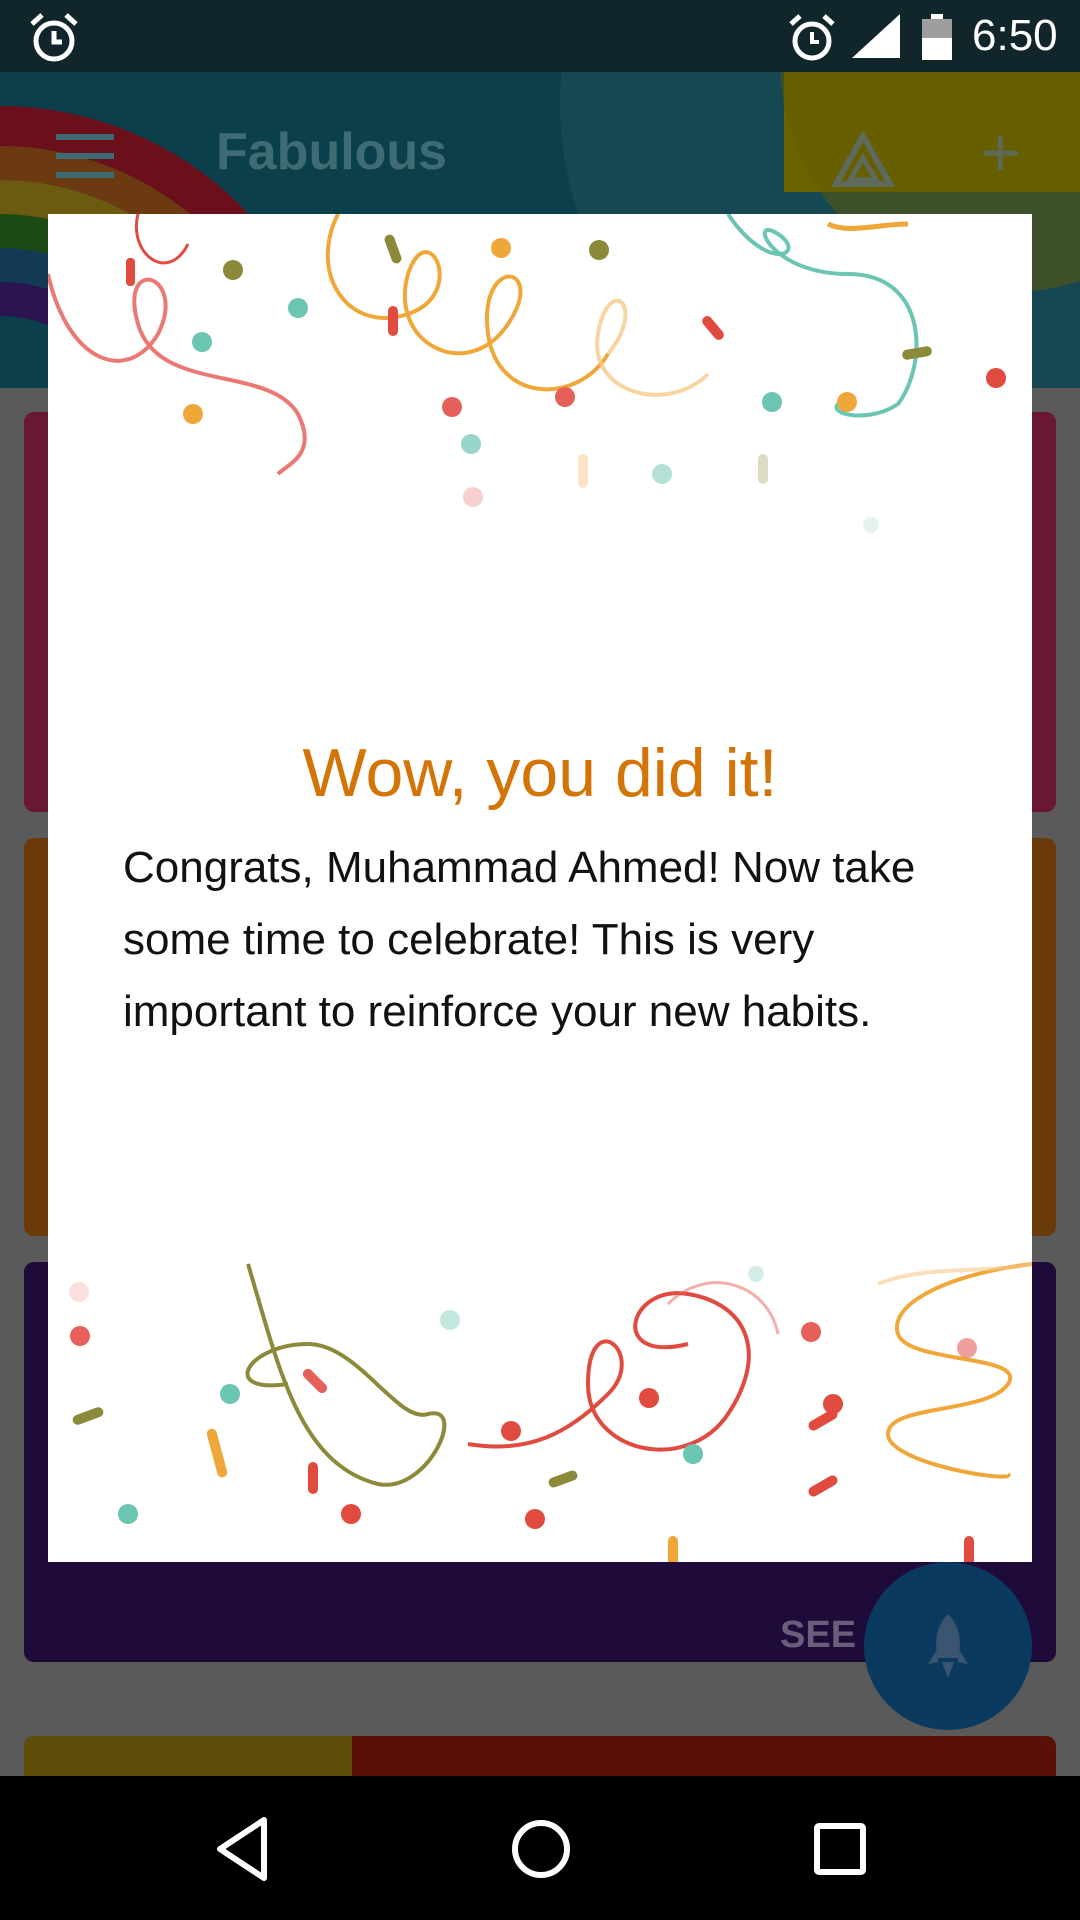 This screenshot has width=1080, height=1920. I want to click on add-icon: +, so click(1000, 152).